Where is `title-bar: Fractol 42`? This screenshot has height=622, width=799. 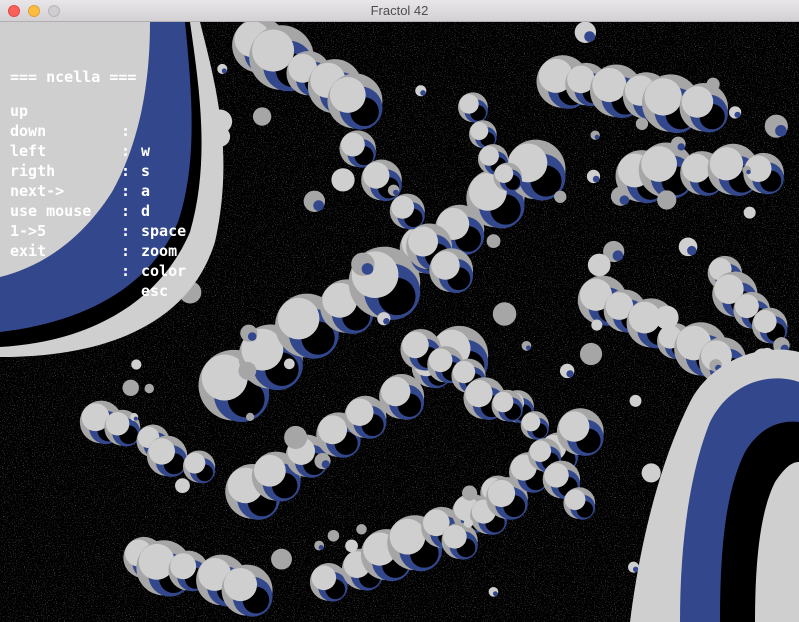
title-bar: Fractol 42 is located at coordinates (399, 11).